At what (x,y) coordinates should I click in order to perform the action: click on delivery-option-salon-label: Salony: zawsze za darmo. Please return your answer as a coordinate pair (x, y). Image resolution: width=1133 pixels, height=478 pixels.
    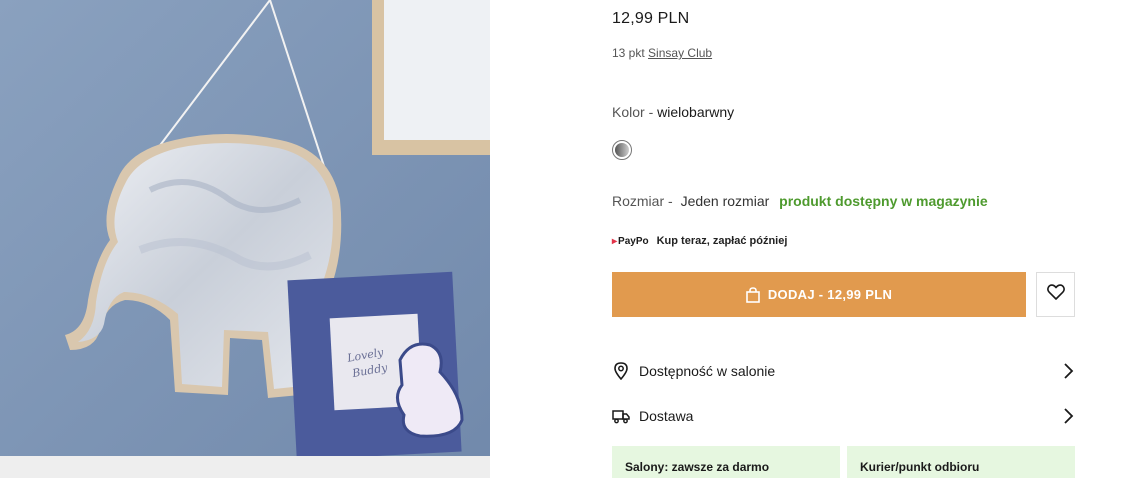
    Looking at the image, I should click on (697, 467).